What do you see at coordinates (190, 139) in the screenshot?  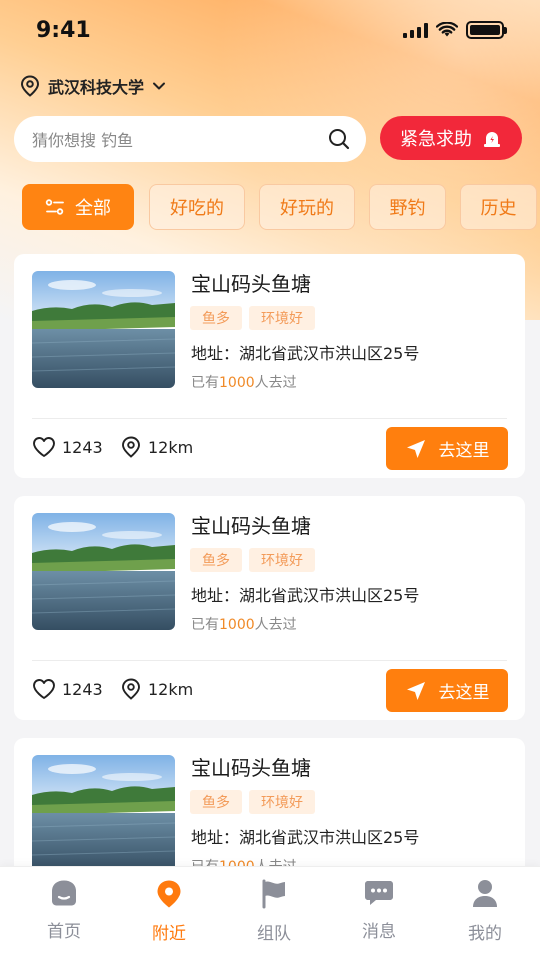 I see `search-input: 猜你想搜 钓鱼` at bounding box center [190, 139].